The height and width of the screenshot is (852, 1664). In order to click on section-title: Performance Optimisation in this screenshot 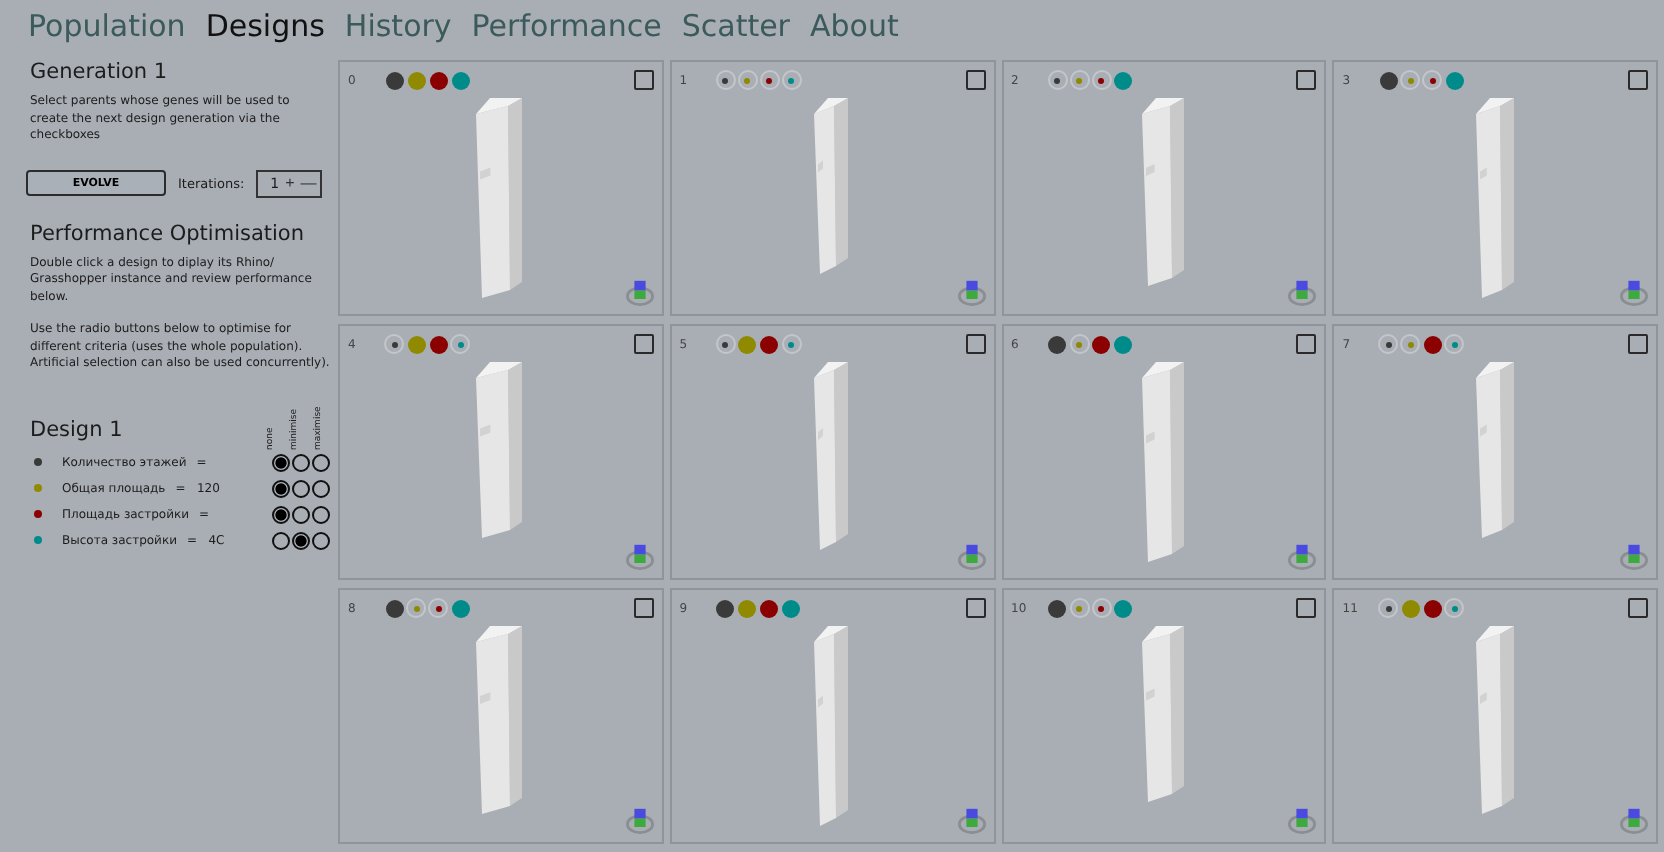, I will do `click(168, 233)`.